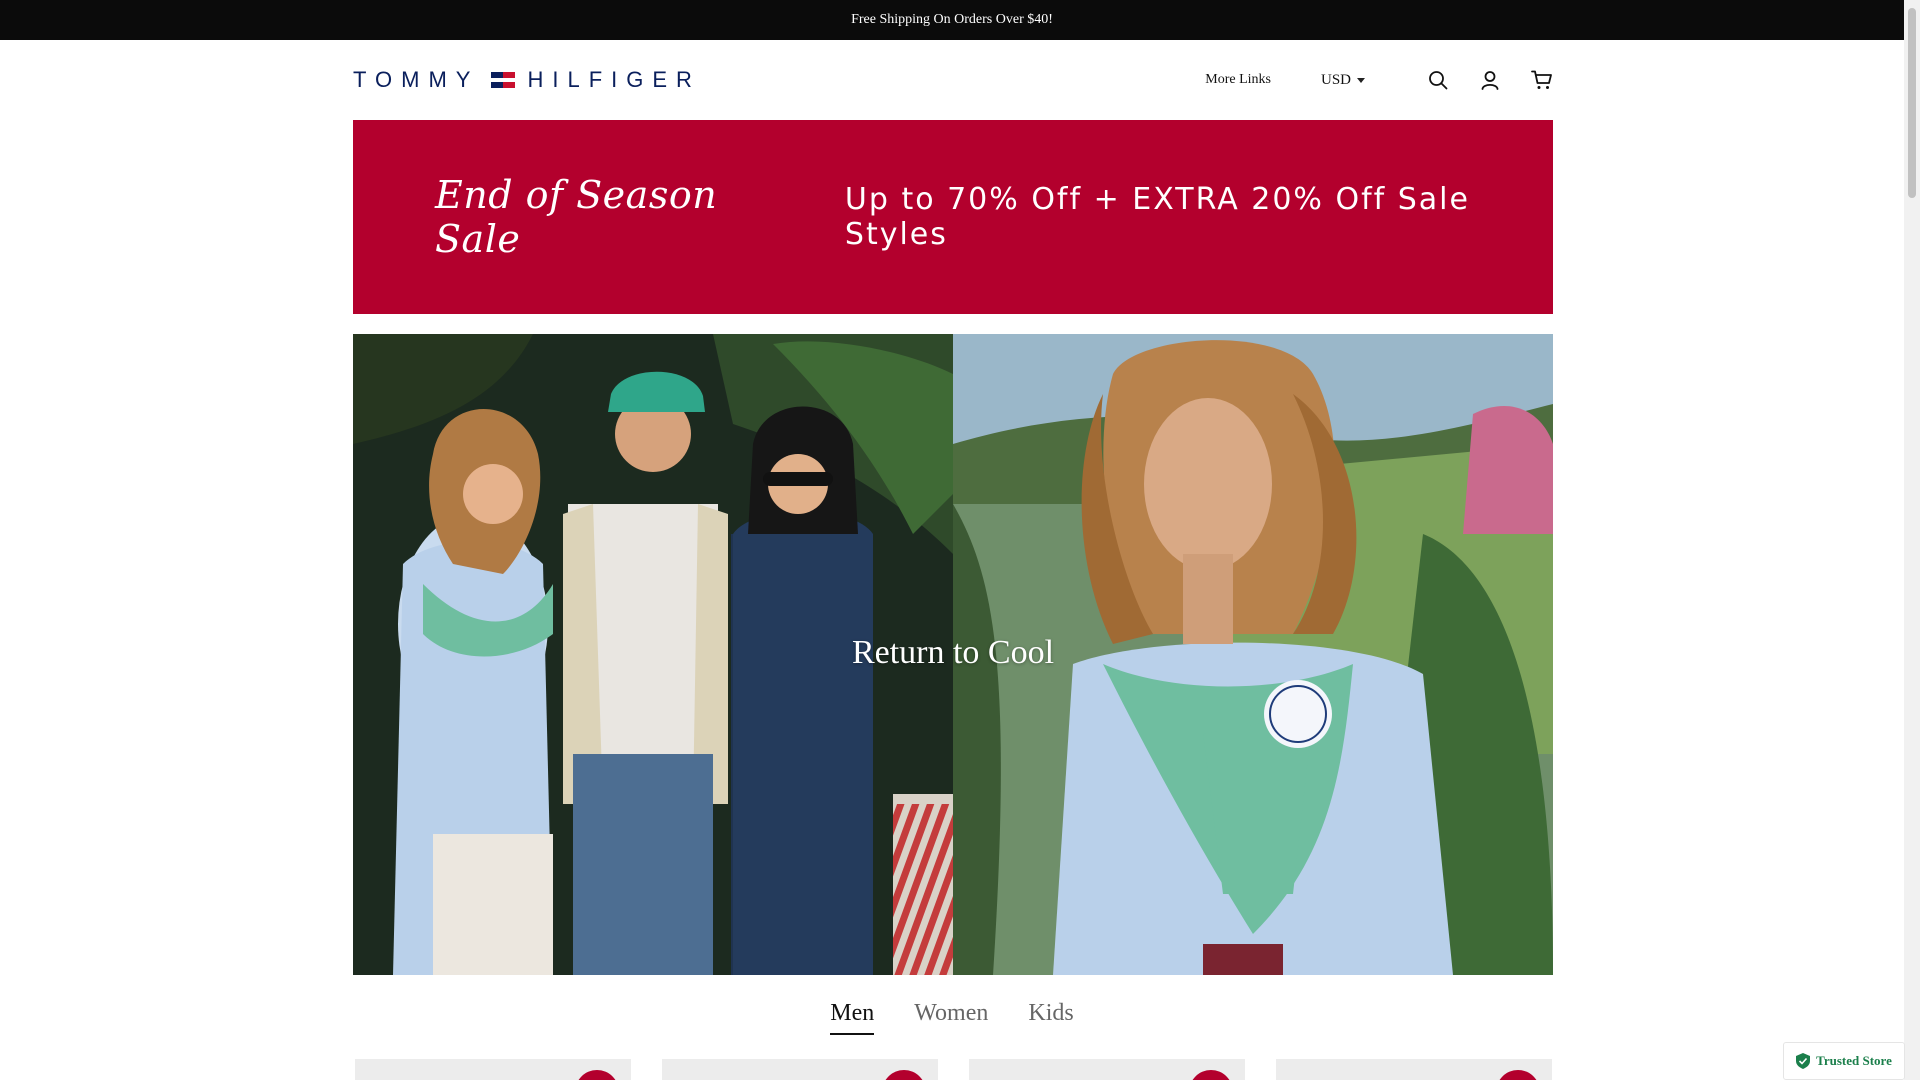  I want to click on tab-kids: Kids, so click(1050, 1017).